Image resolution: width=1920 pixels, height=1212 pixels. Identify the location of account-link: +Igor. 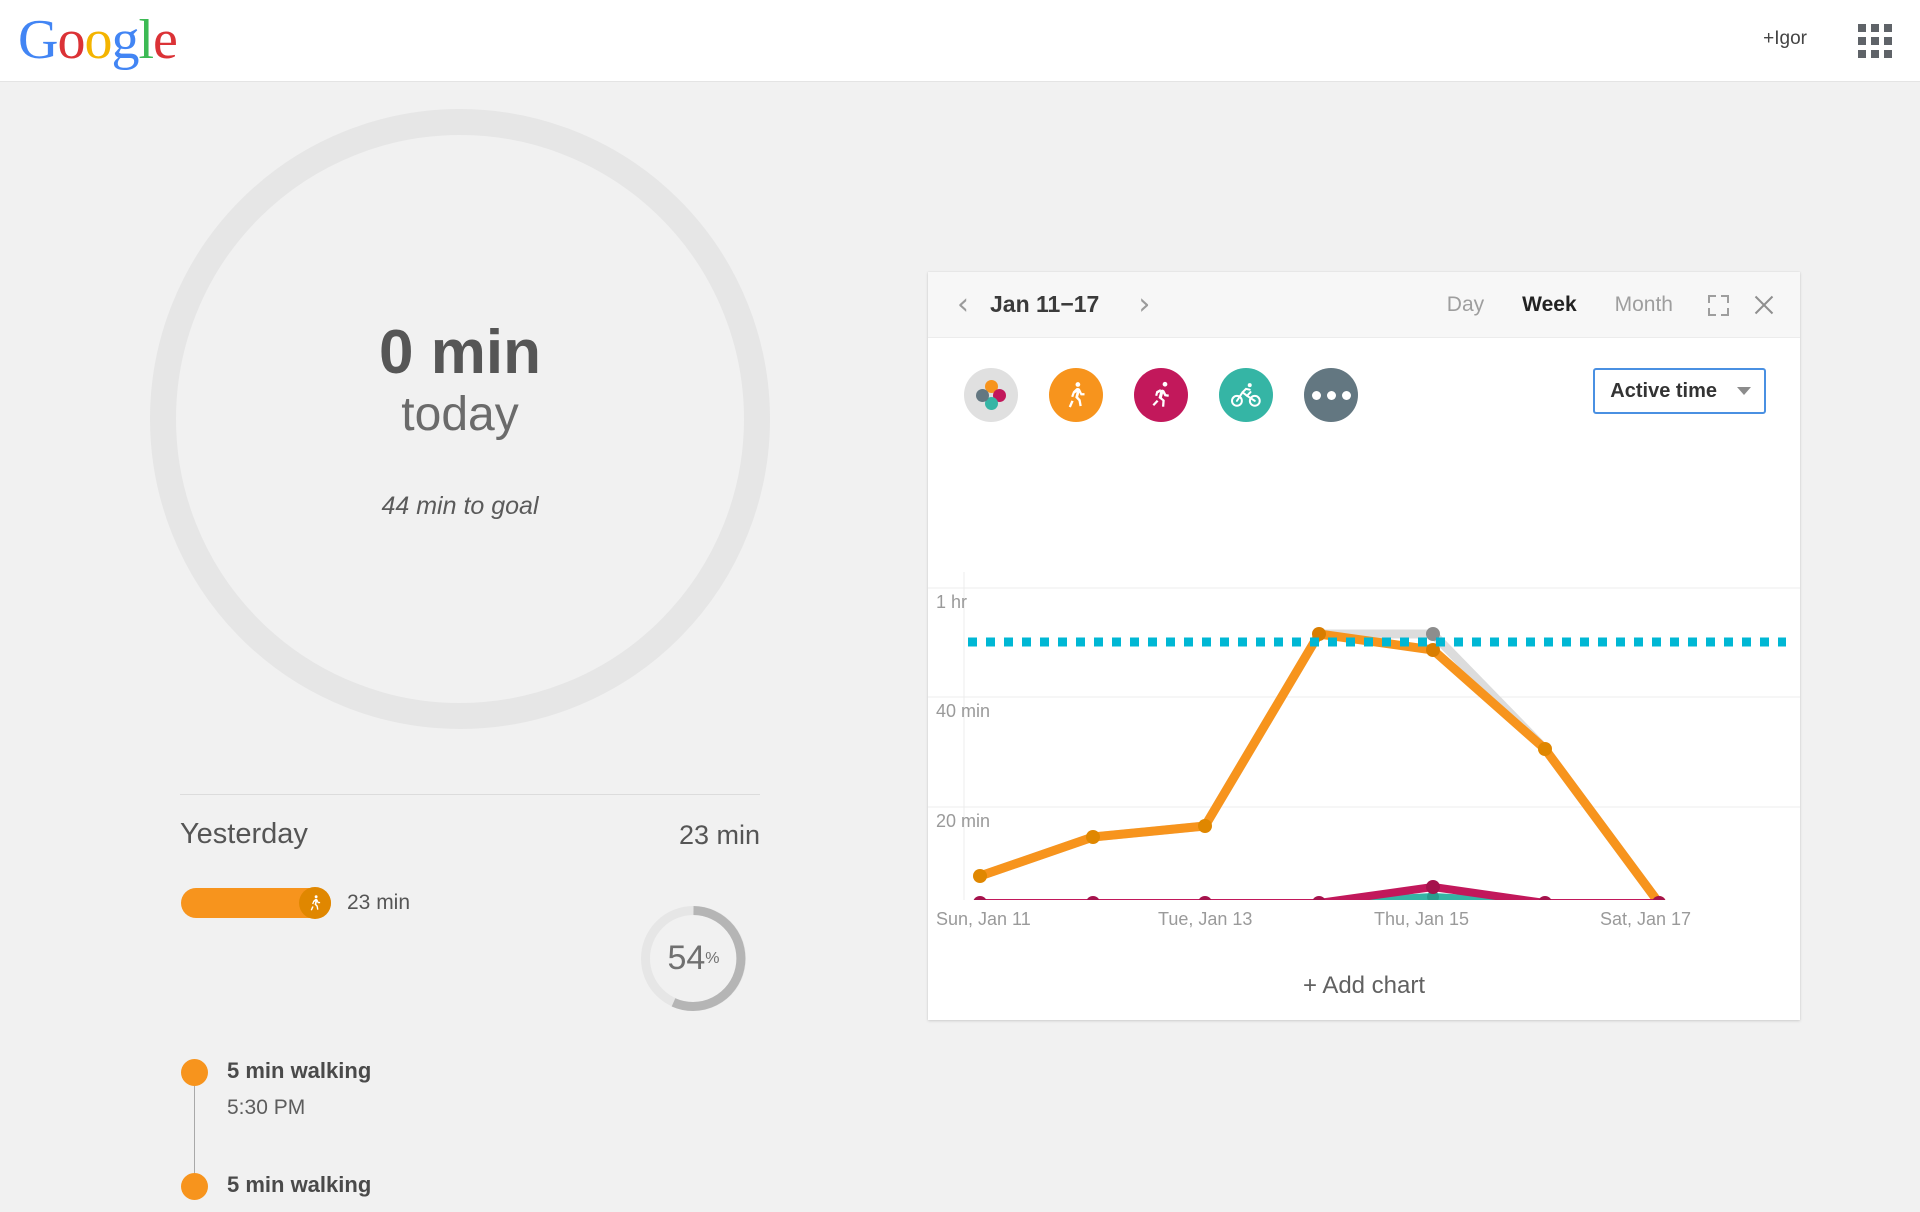
(1785, 39).